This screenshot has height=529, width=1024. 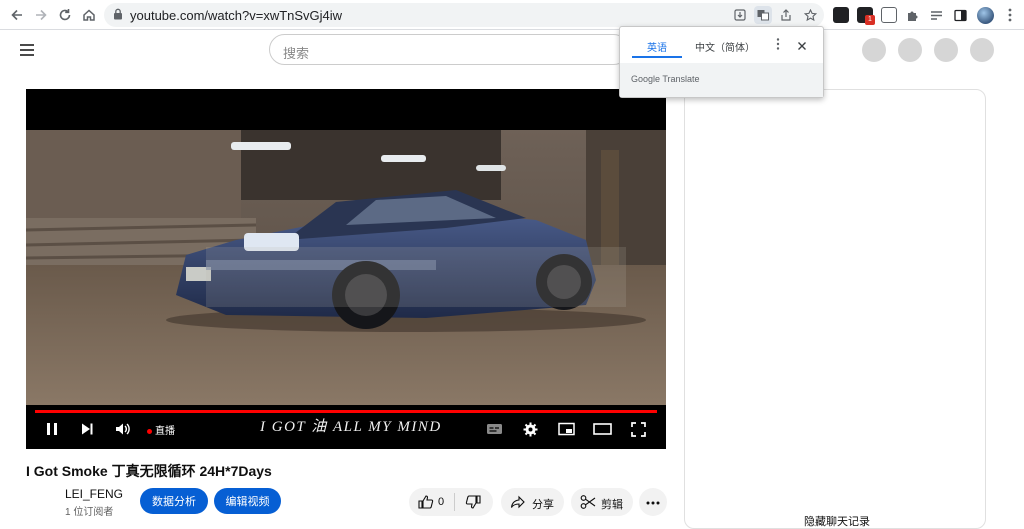 What do you see at coordinates (17, 15) in the screenshot?
I see `back-icon` at bounding box center [17, 15].